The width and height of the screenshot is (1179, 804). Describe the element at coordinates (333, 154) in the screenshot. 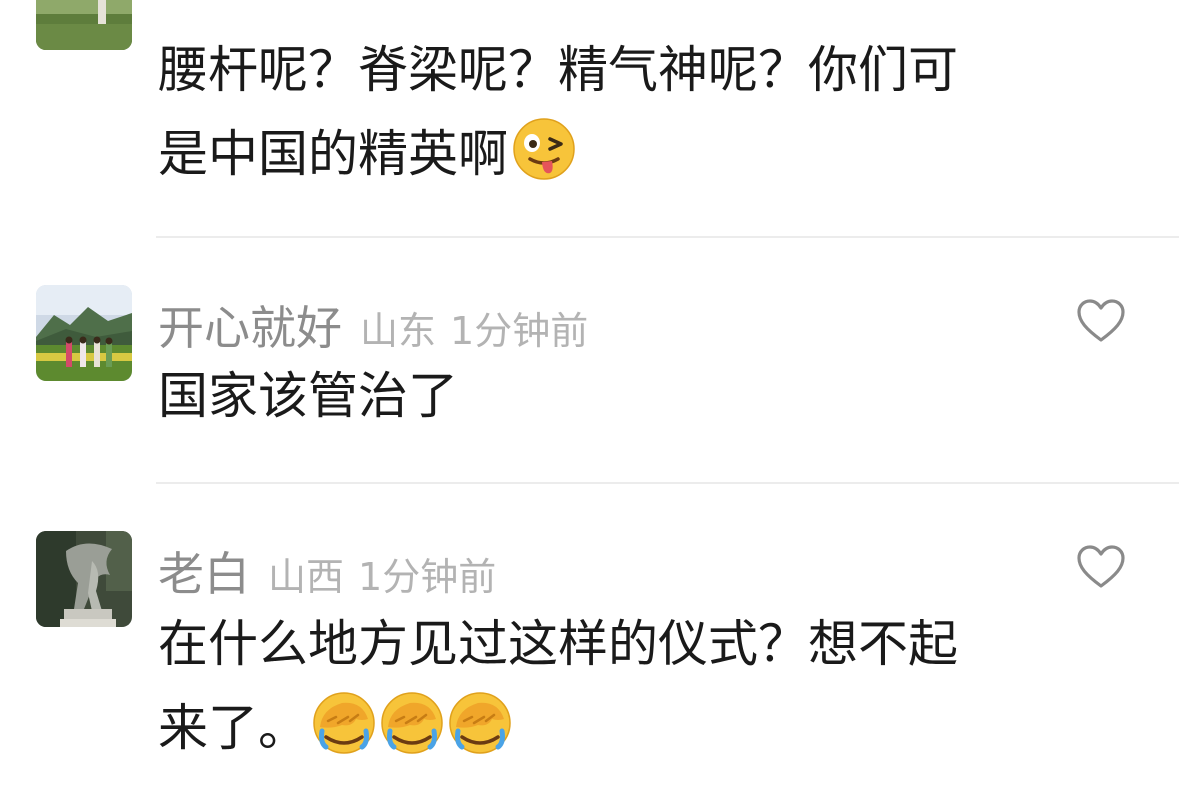

I see `comment-text-fragment: 是中国的精英啊` at that location.